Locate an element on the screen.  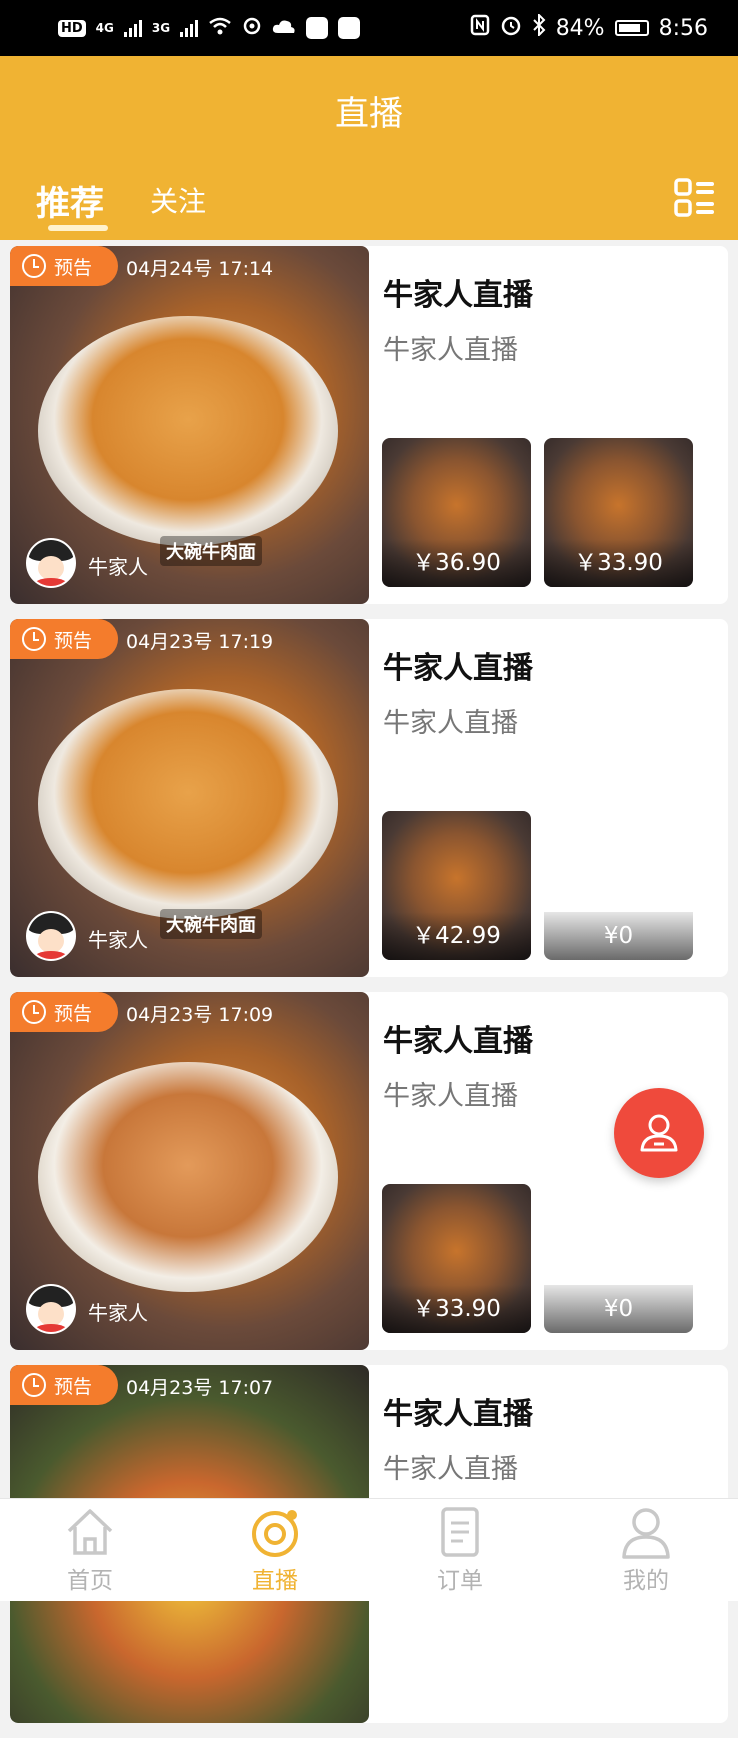
nav-profile-label: 我的 is located at coordinates (646, 1581).